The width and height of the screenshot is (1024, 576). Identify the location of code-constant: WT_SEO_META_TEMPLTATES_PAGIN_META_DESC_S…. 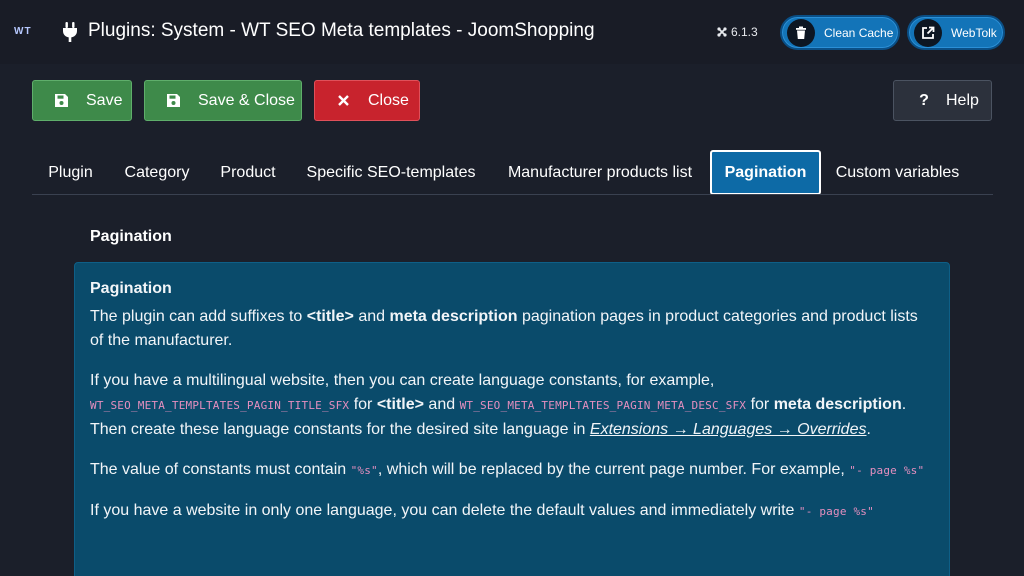
(603, 405).